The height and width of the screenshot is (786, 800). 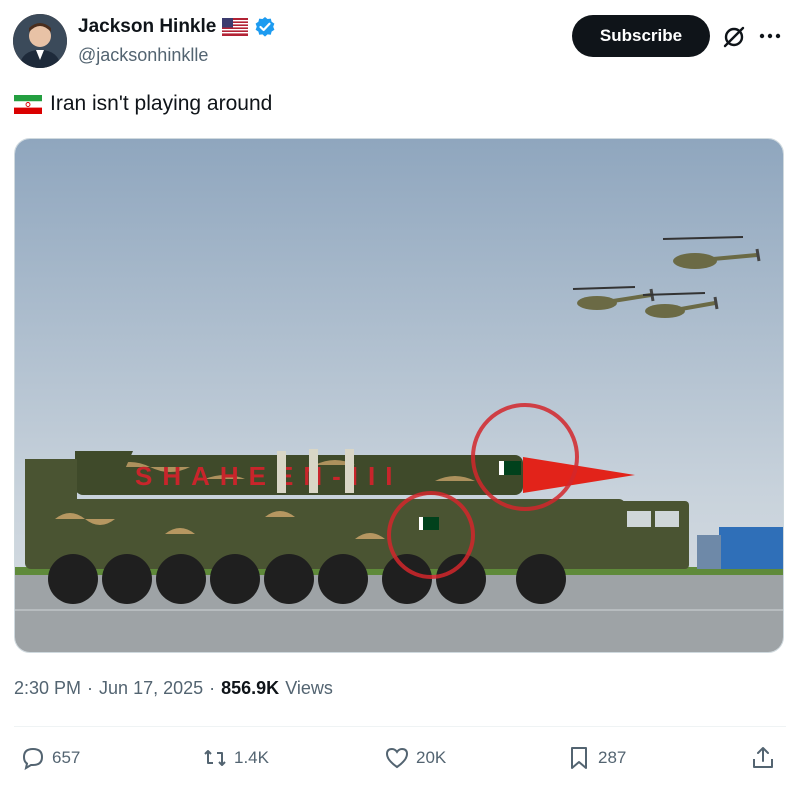 What do you see at coordinates (33, 759) in the screenshot?
I see `reply-icon` at bounding box center [33, 759].